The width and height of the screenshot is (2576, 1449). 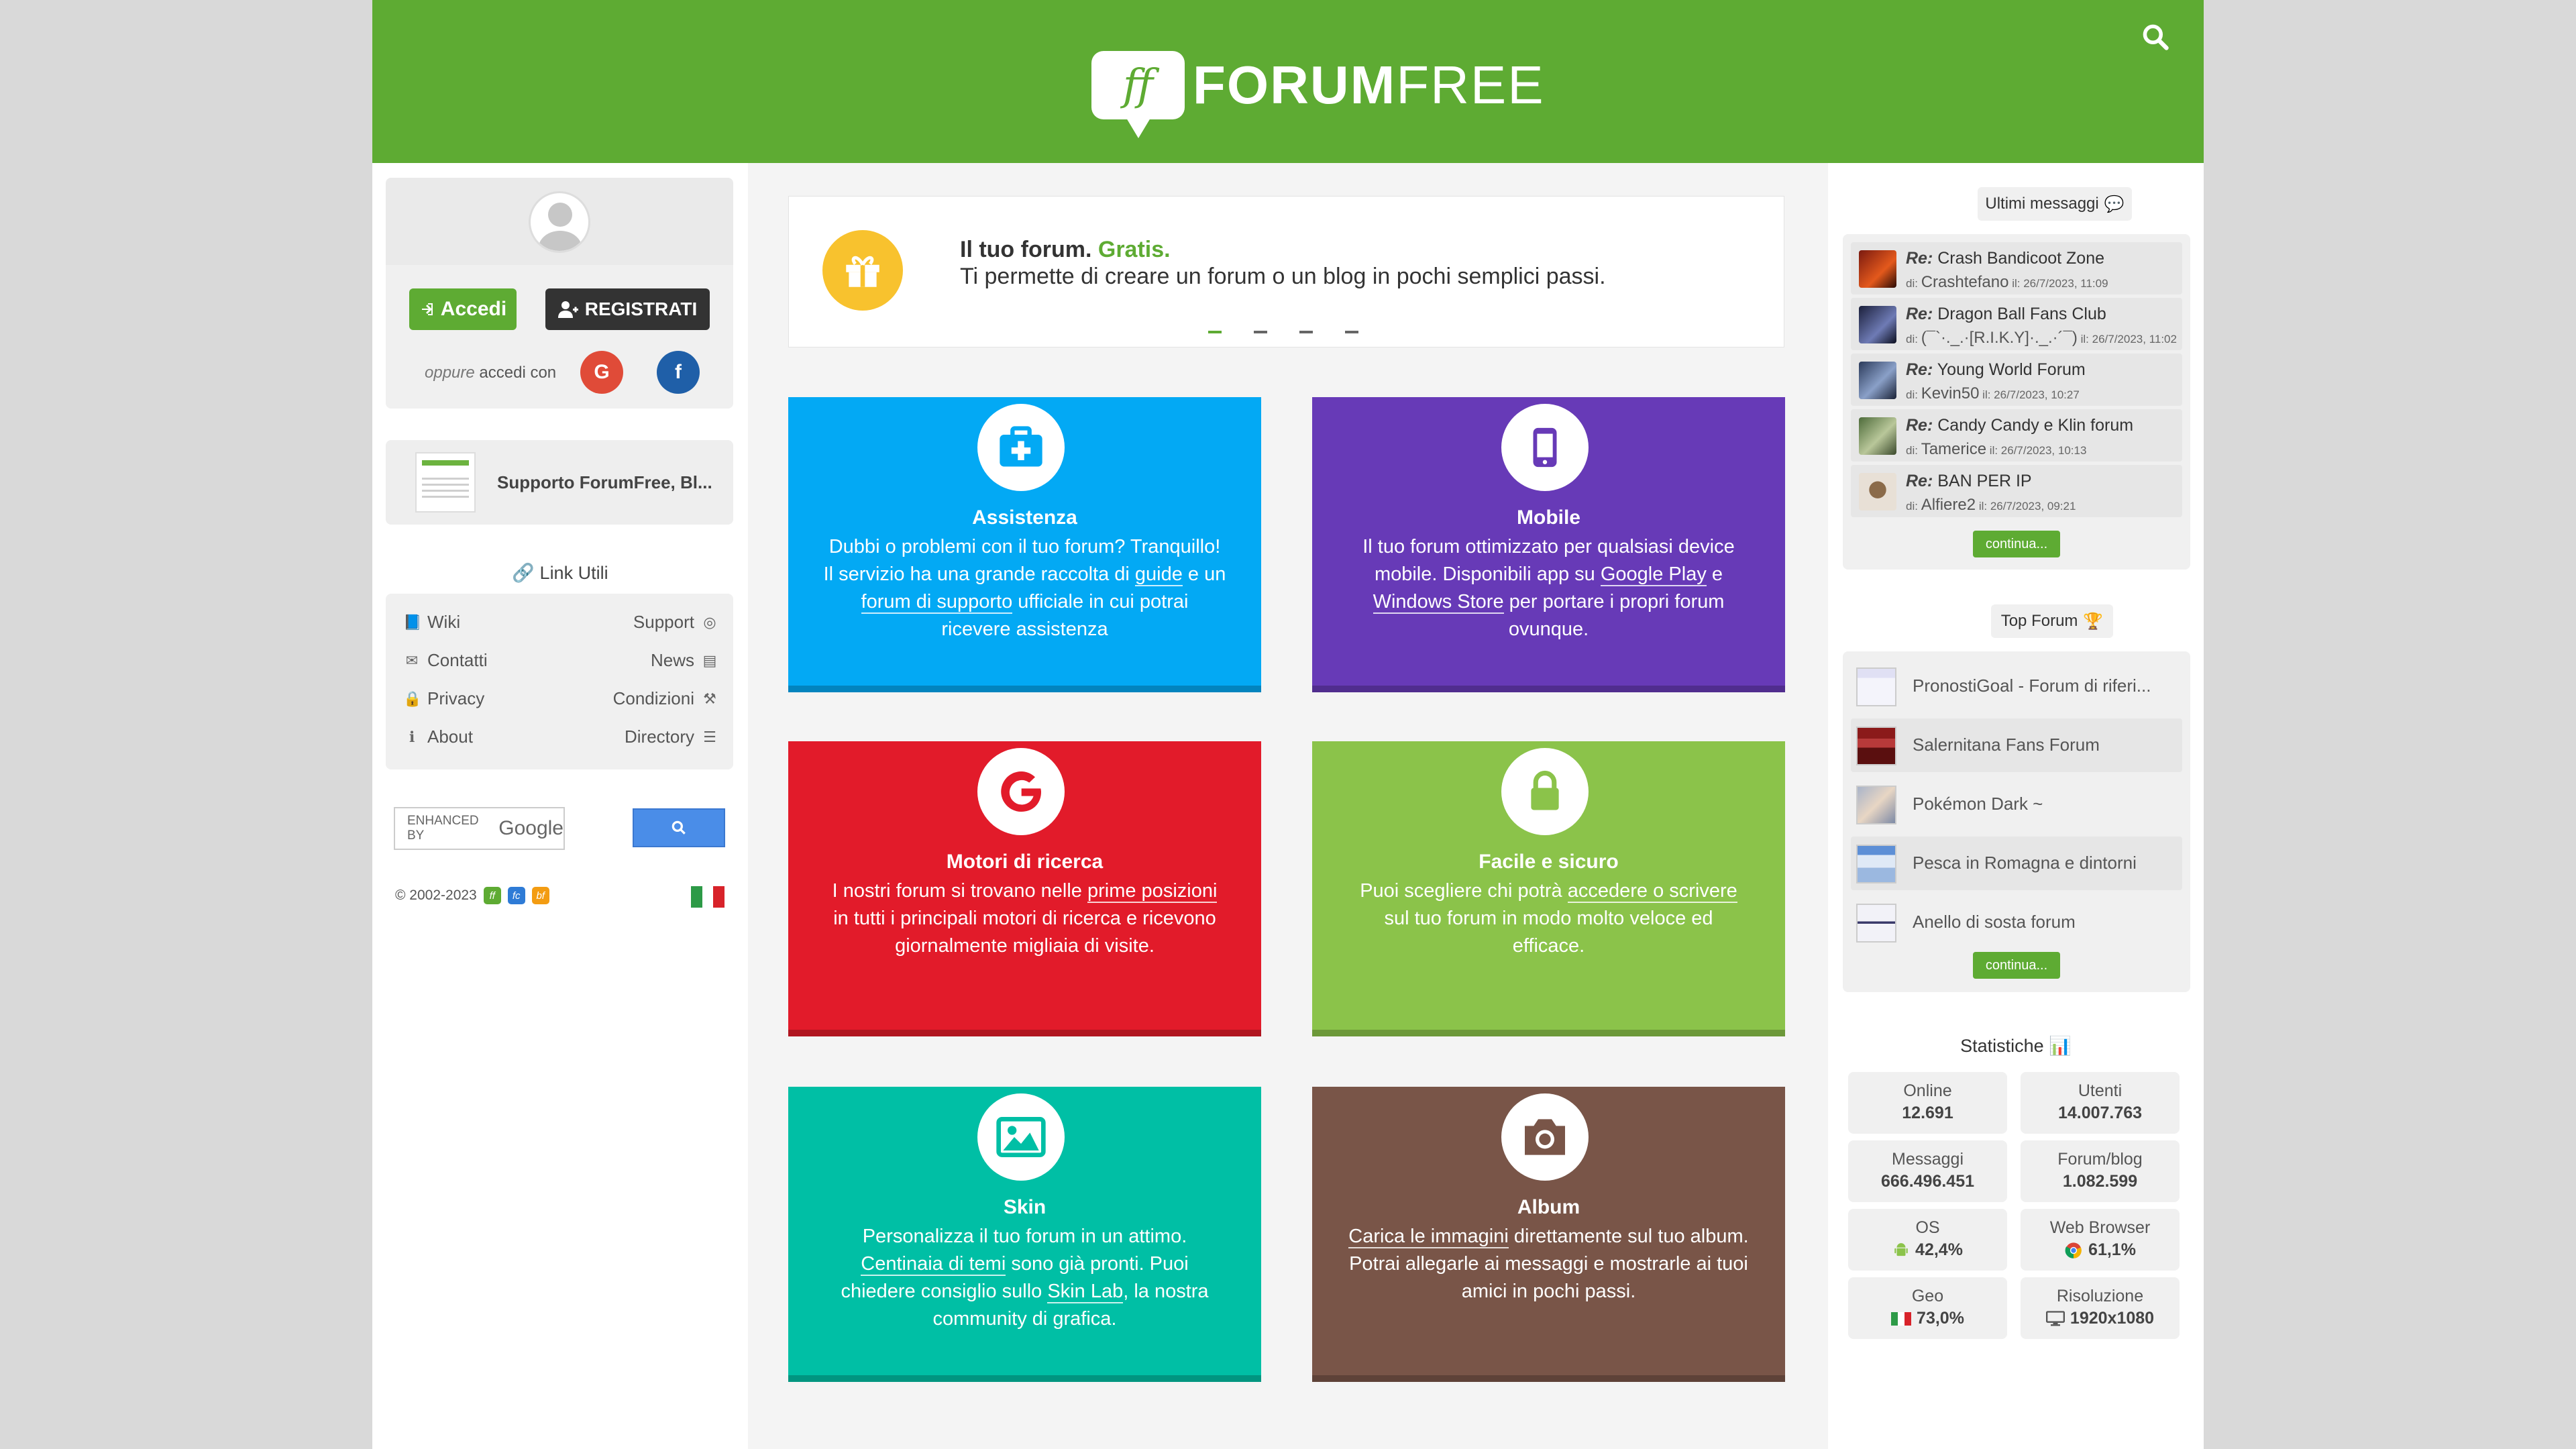 What do you see at coordinates (937, 602) in the screenshot?
I see `forum-supporto-link: forum di supporto` at bounding box center [937, 602].